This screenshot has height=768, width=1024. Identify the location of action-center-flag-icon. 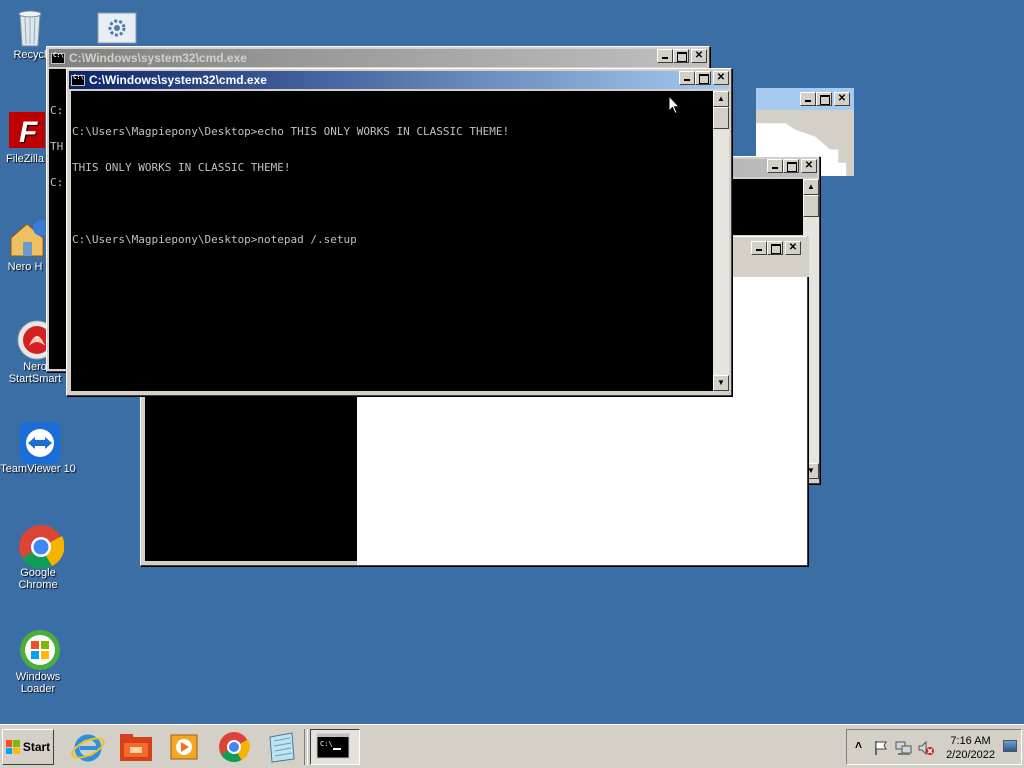
(881, 748).